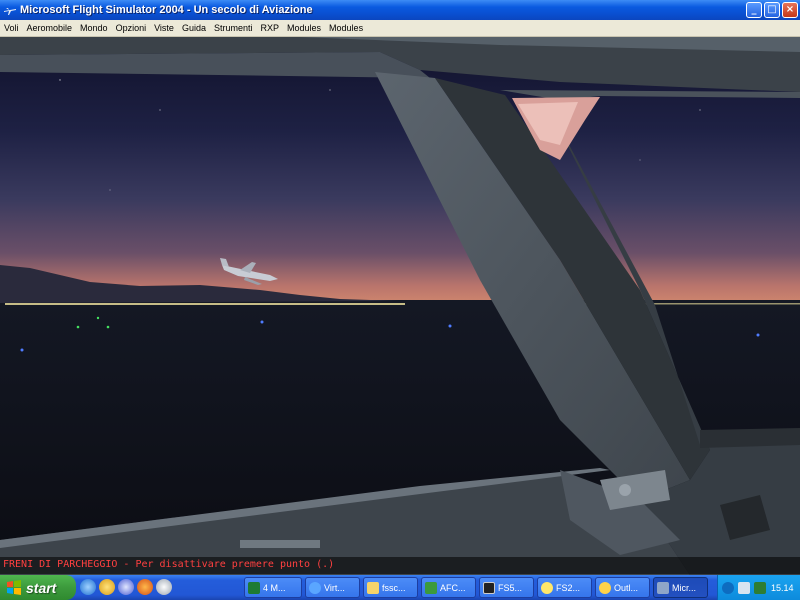 This screenshot has height=600, width=800. What do you see at coordinates (41, 587) in the screenshot?
I see `start-label: start` at bounding box center [41, 587].